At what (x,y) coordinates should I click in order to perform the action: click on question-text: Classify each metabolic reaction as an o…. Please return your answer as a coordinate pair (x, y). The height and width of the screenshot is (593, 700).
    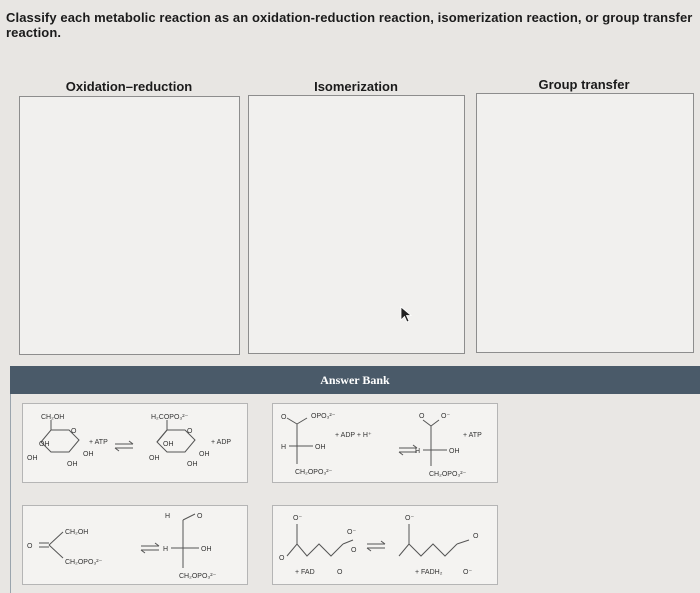
    Looking at the image, I should click on (349, 25).